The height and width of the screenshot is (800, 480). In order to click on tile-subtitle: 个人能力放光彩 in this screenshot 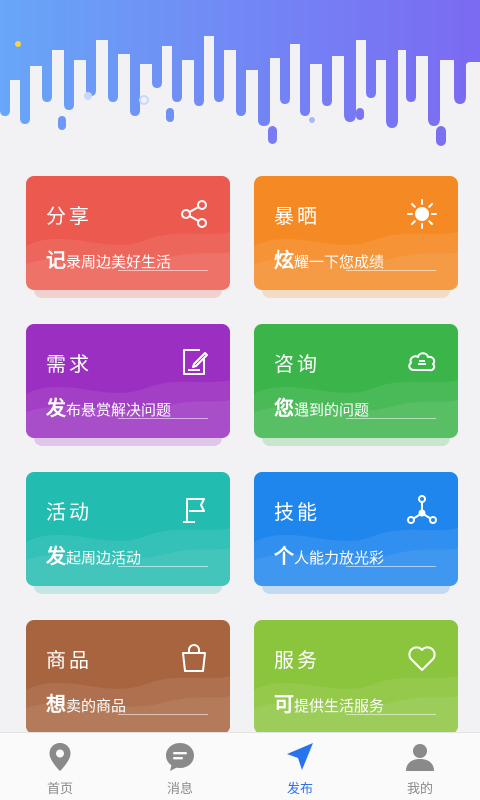, I will do `click(329, 554)`.